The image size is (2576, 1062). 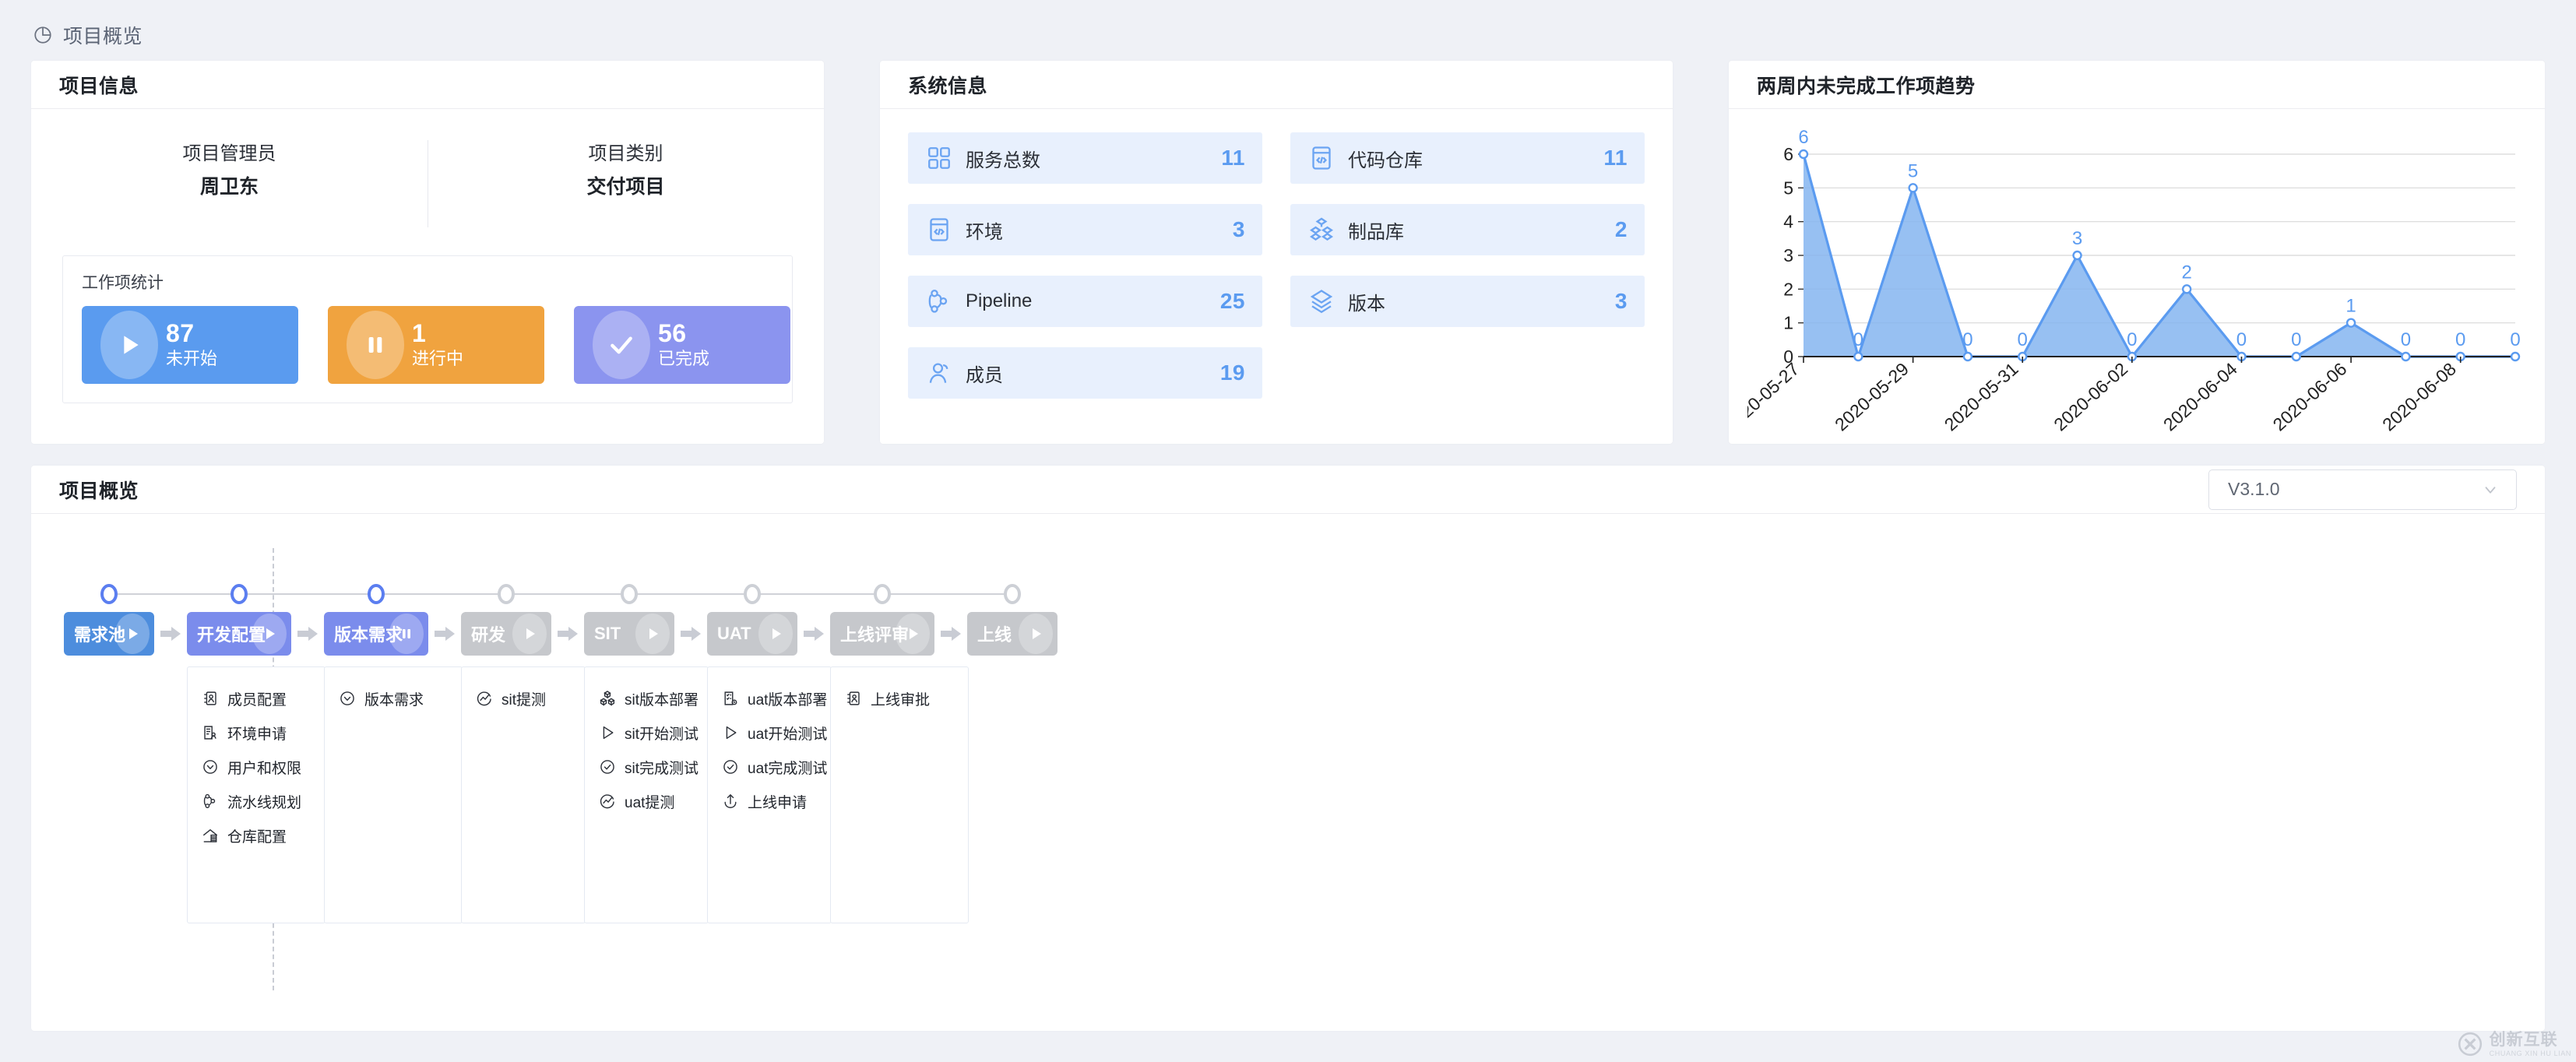 I want to click on system-info-title: 系统信息, so click(x=948, y=86).